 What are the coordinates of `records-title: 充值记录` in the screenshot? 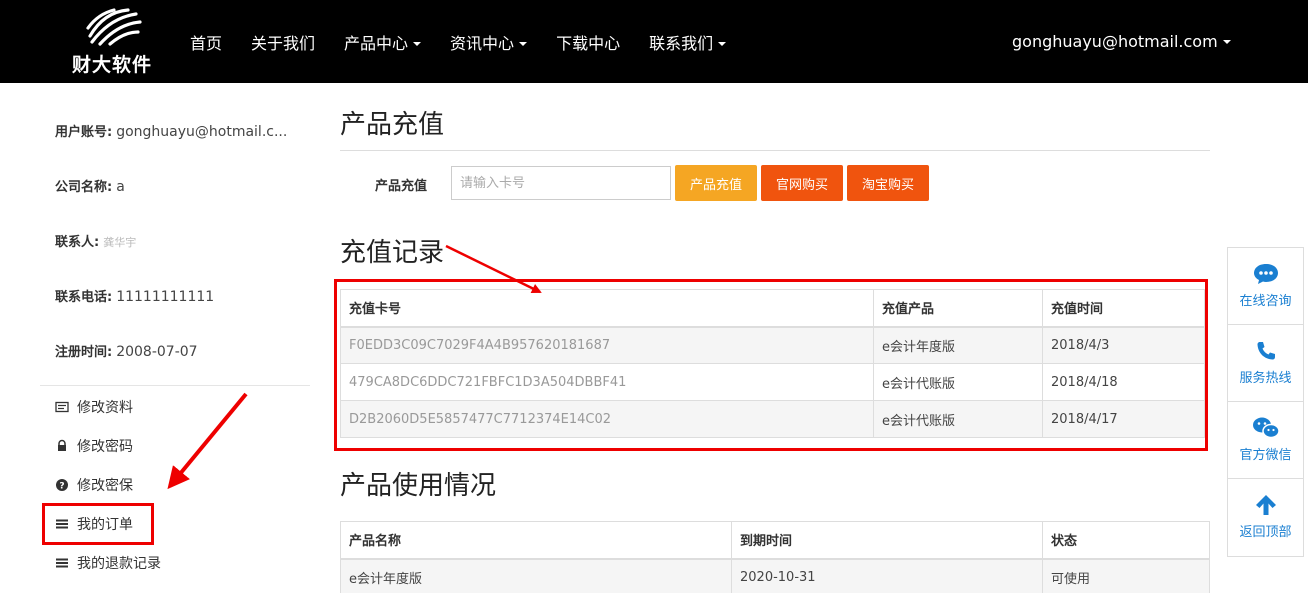 It's located at (392, 253).